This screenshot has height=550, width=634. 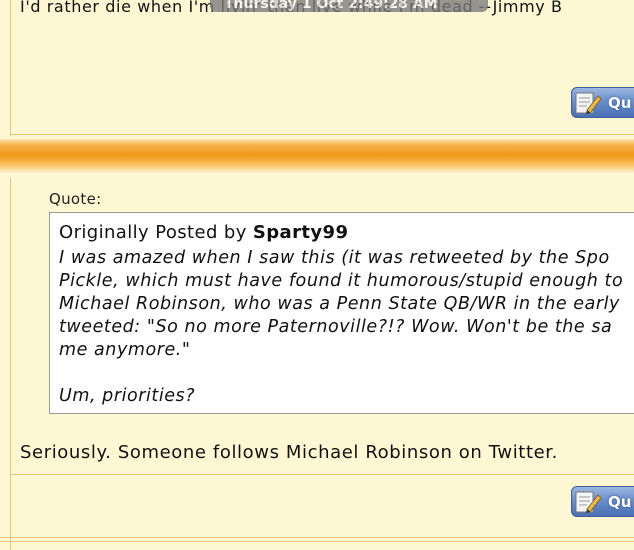 I want to click on timestamp-tooltip: Thursday 1 Oct 2:49:28 AM, so click(x=349, y=6).